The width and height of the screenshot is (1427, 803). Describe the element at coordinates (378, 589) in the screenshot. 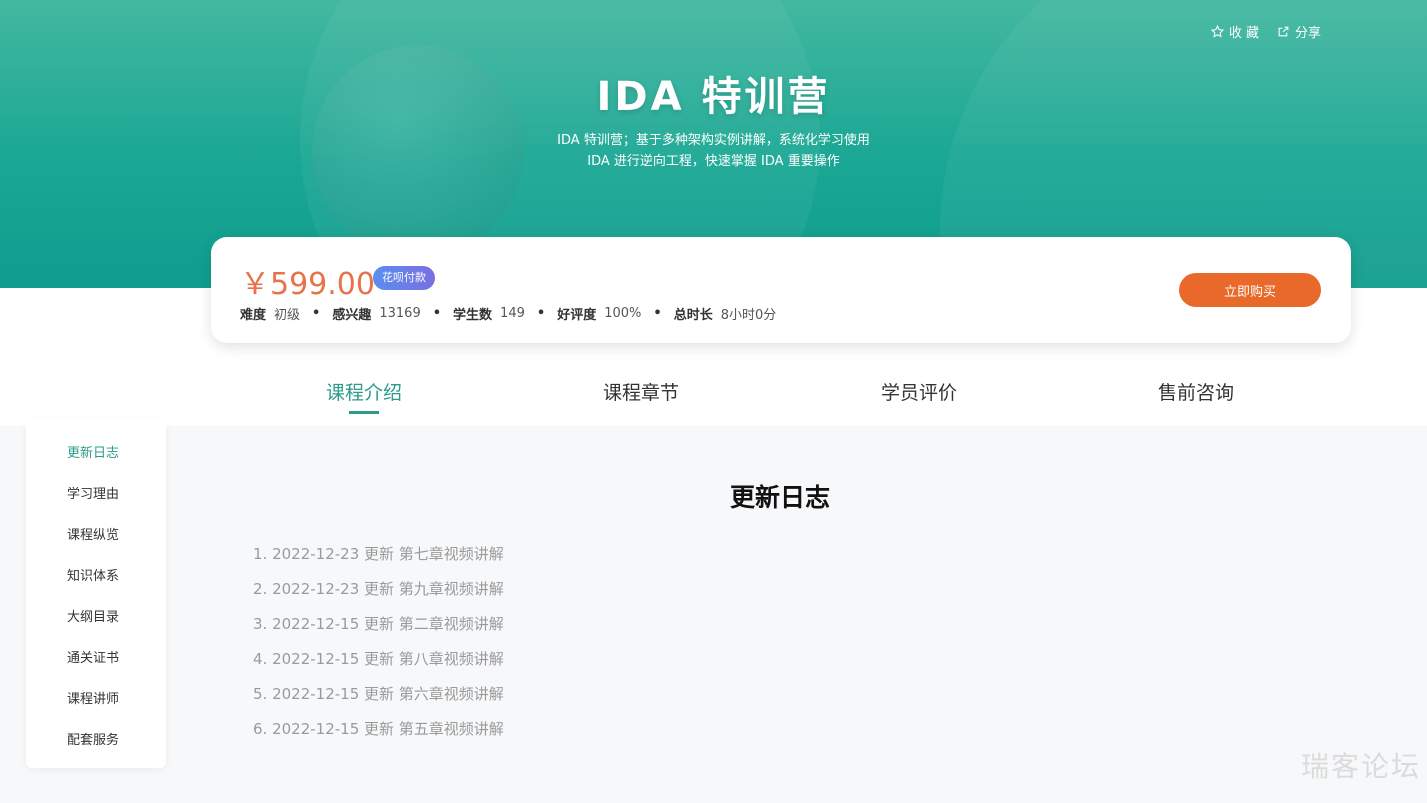

I see `list-item: 2. 2022-12-23 更新 第九章视频讲解` at that location.